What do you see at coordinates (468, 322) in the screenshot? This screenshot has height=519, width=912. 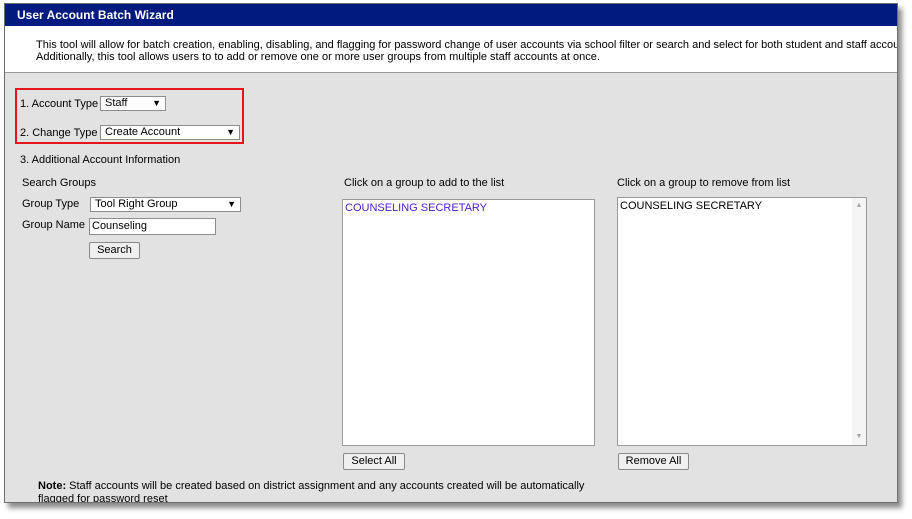 I see `add-group-listbox: COUNSELING SECRETARY` at bounding box center [468, 322].